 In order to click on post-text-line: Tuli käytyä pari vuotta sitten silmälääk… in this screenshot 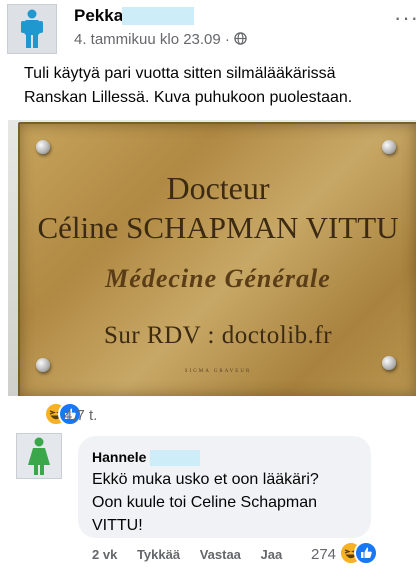, I will do `click(180, 73)`.